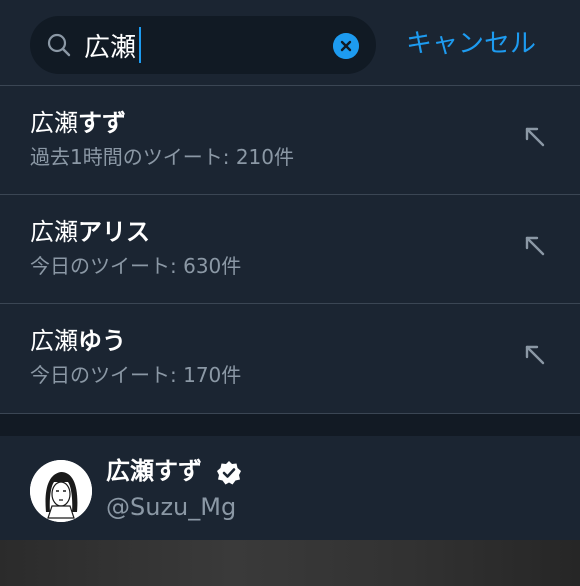 The height and width of the screenshot is (586, 580). What do you see at coordinates (59, 45) in the screenshot?
I see `search-icon` at bounding box center [59, 45].